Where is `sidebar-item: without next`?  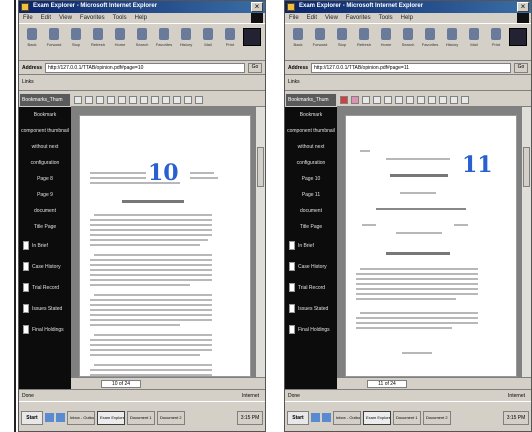
sidebar-item: without next is located at coordinates (311, 147).